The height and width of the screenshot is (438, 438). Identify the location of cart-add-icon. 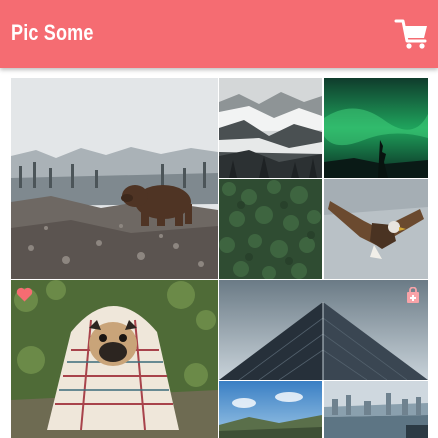
(413, 295).